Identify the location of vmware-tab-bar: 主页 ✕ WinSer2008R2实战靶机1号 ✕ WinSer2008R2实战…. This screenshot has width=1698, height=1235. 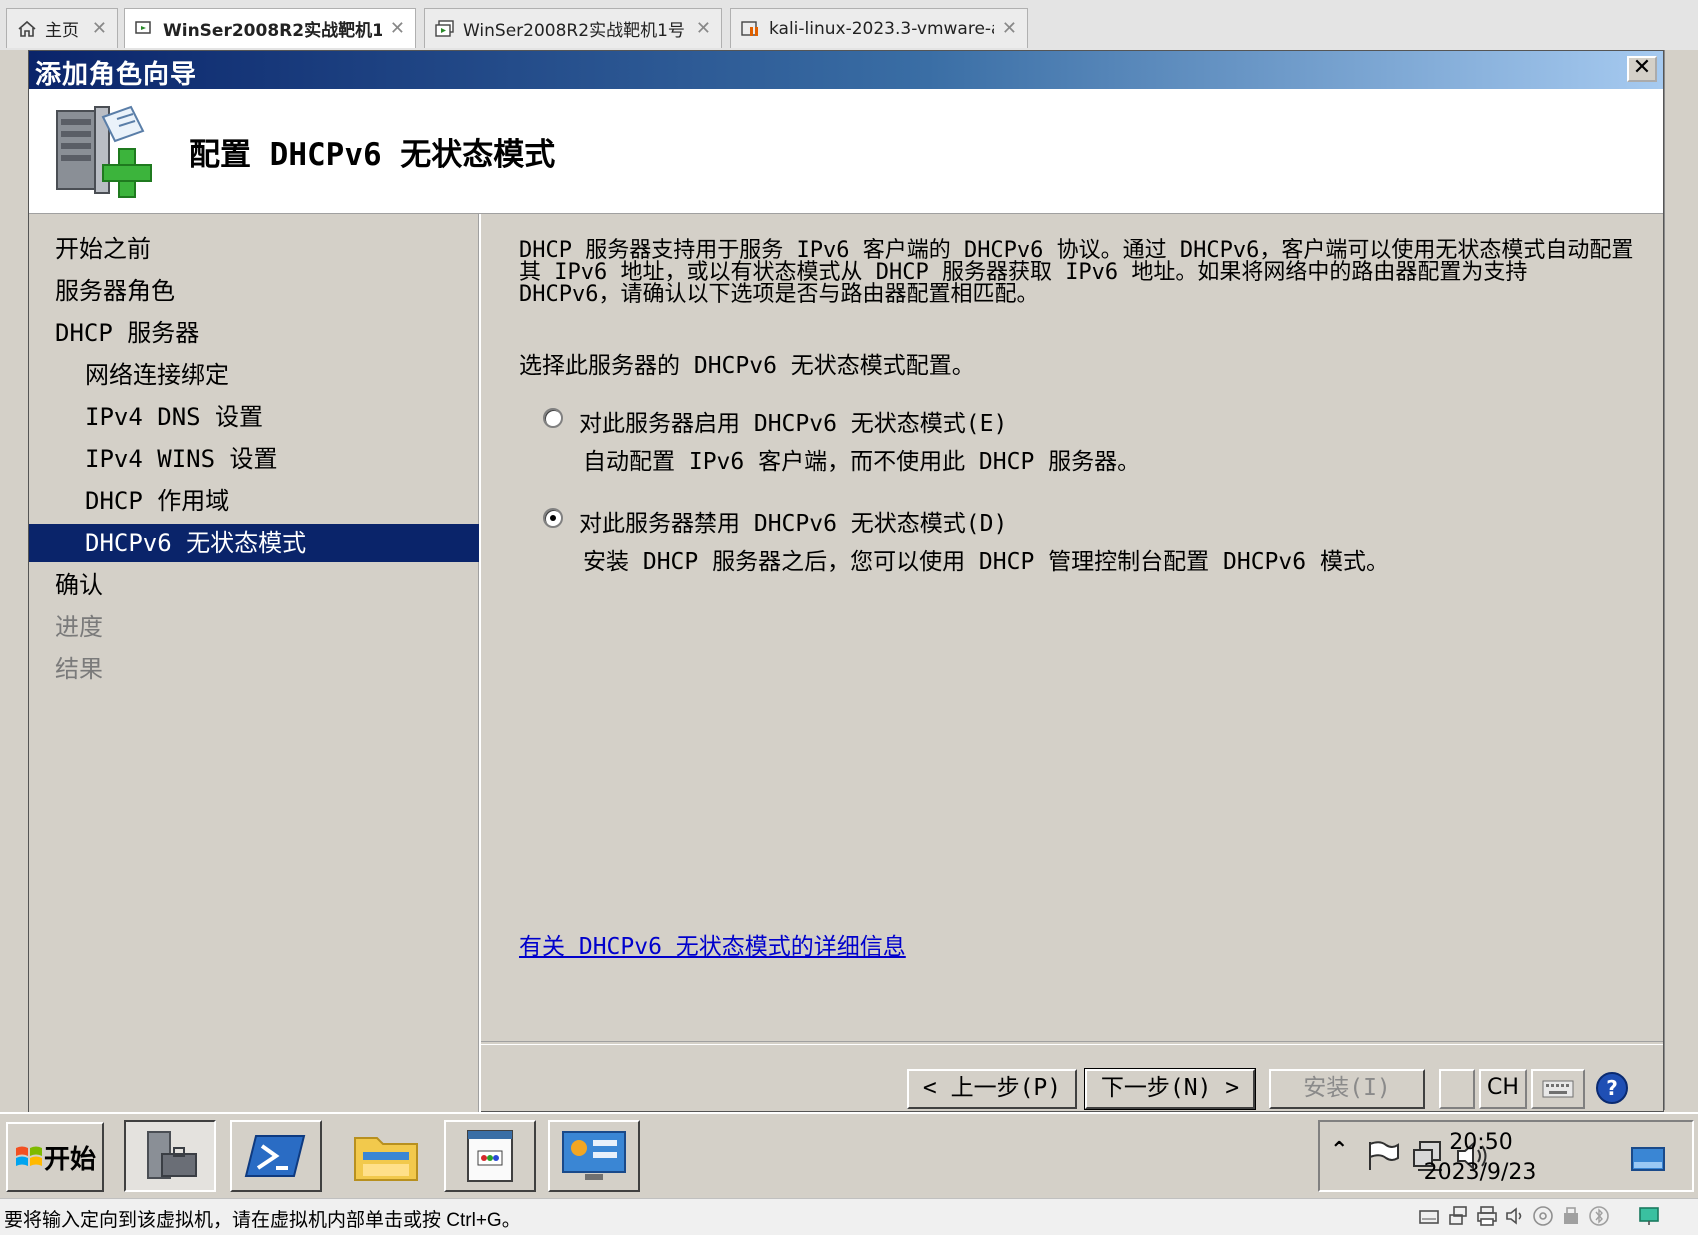
(849, 25).